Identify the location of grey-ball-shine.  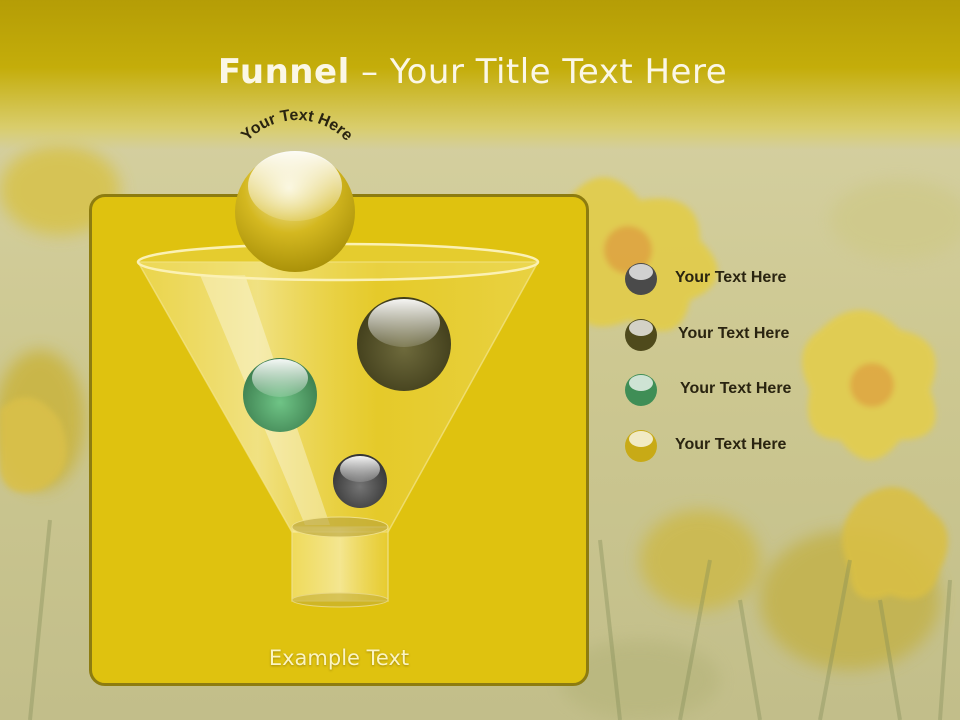
(360, 469).